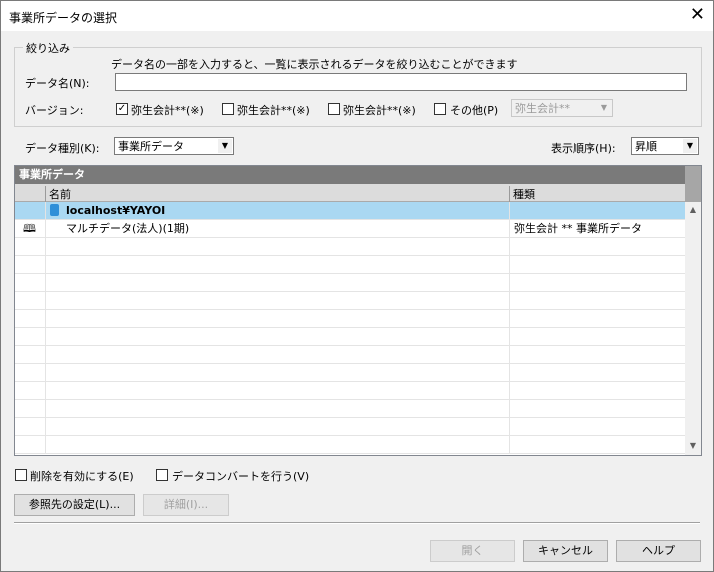 Image resolution: width=714 pixels, height=572 pixels. What do you see at coordinates (21, 475) in the screenshot?
I see `enable-delete-checkbox` at bounding box center [21, 475].